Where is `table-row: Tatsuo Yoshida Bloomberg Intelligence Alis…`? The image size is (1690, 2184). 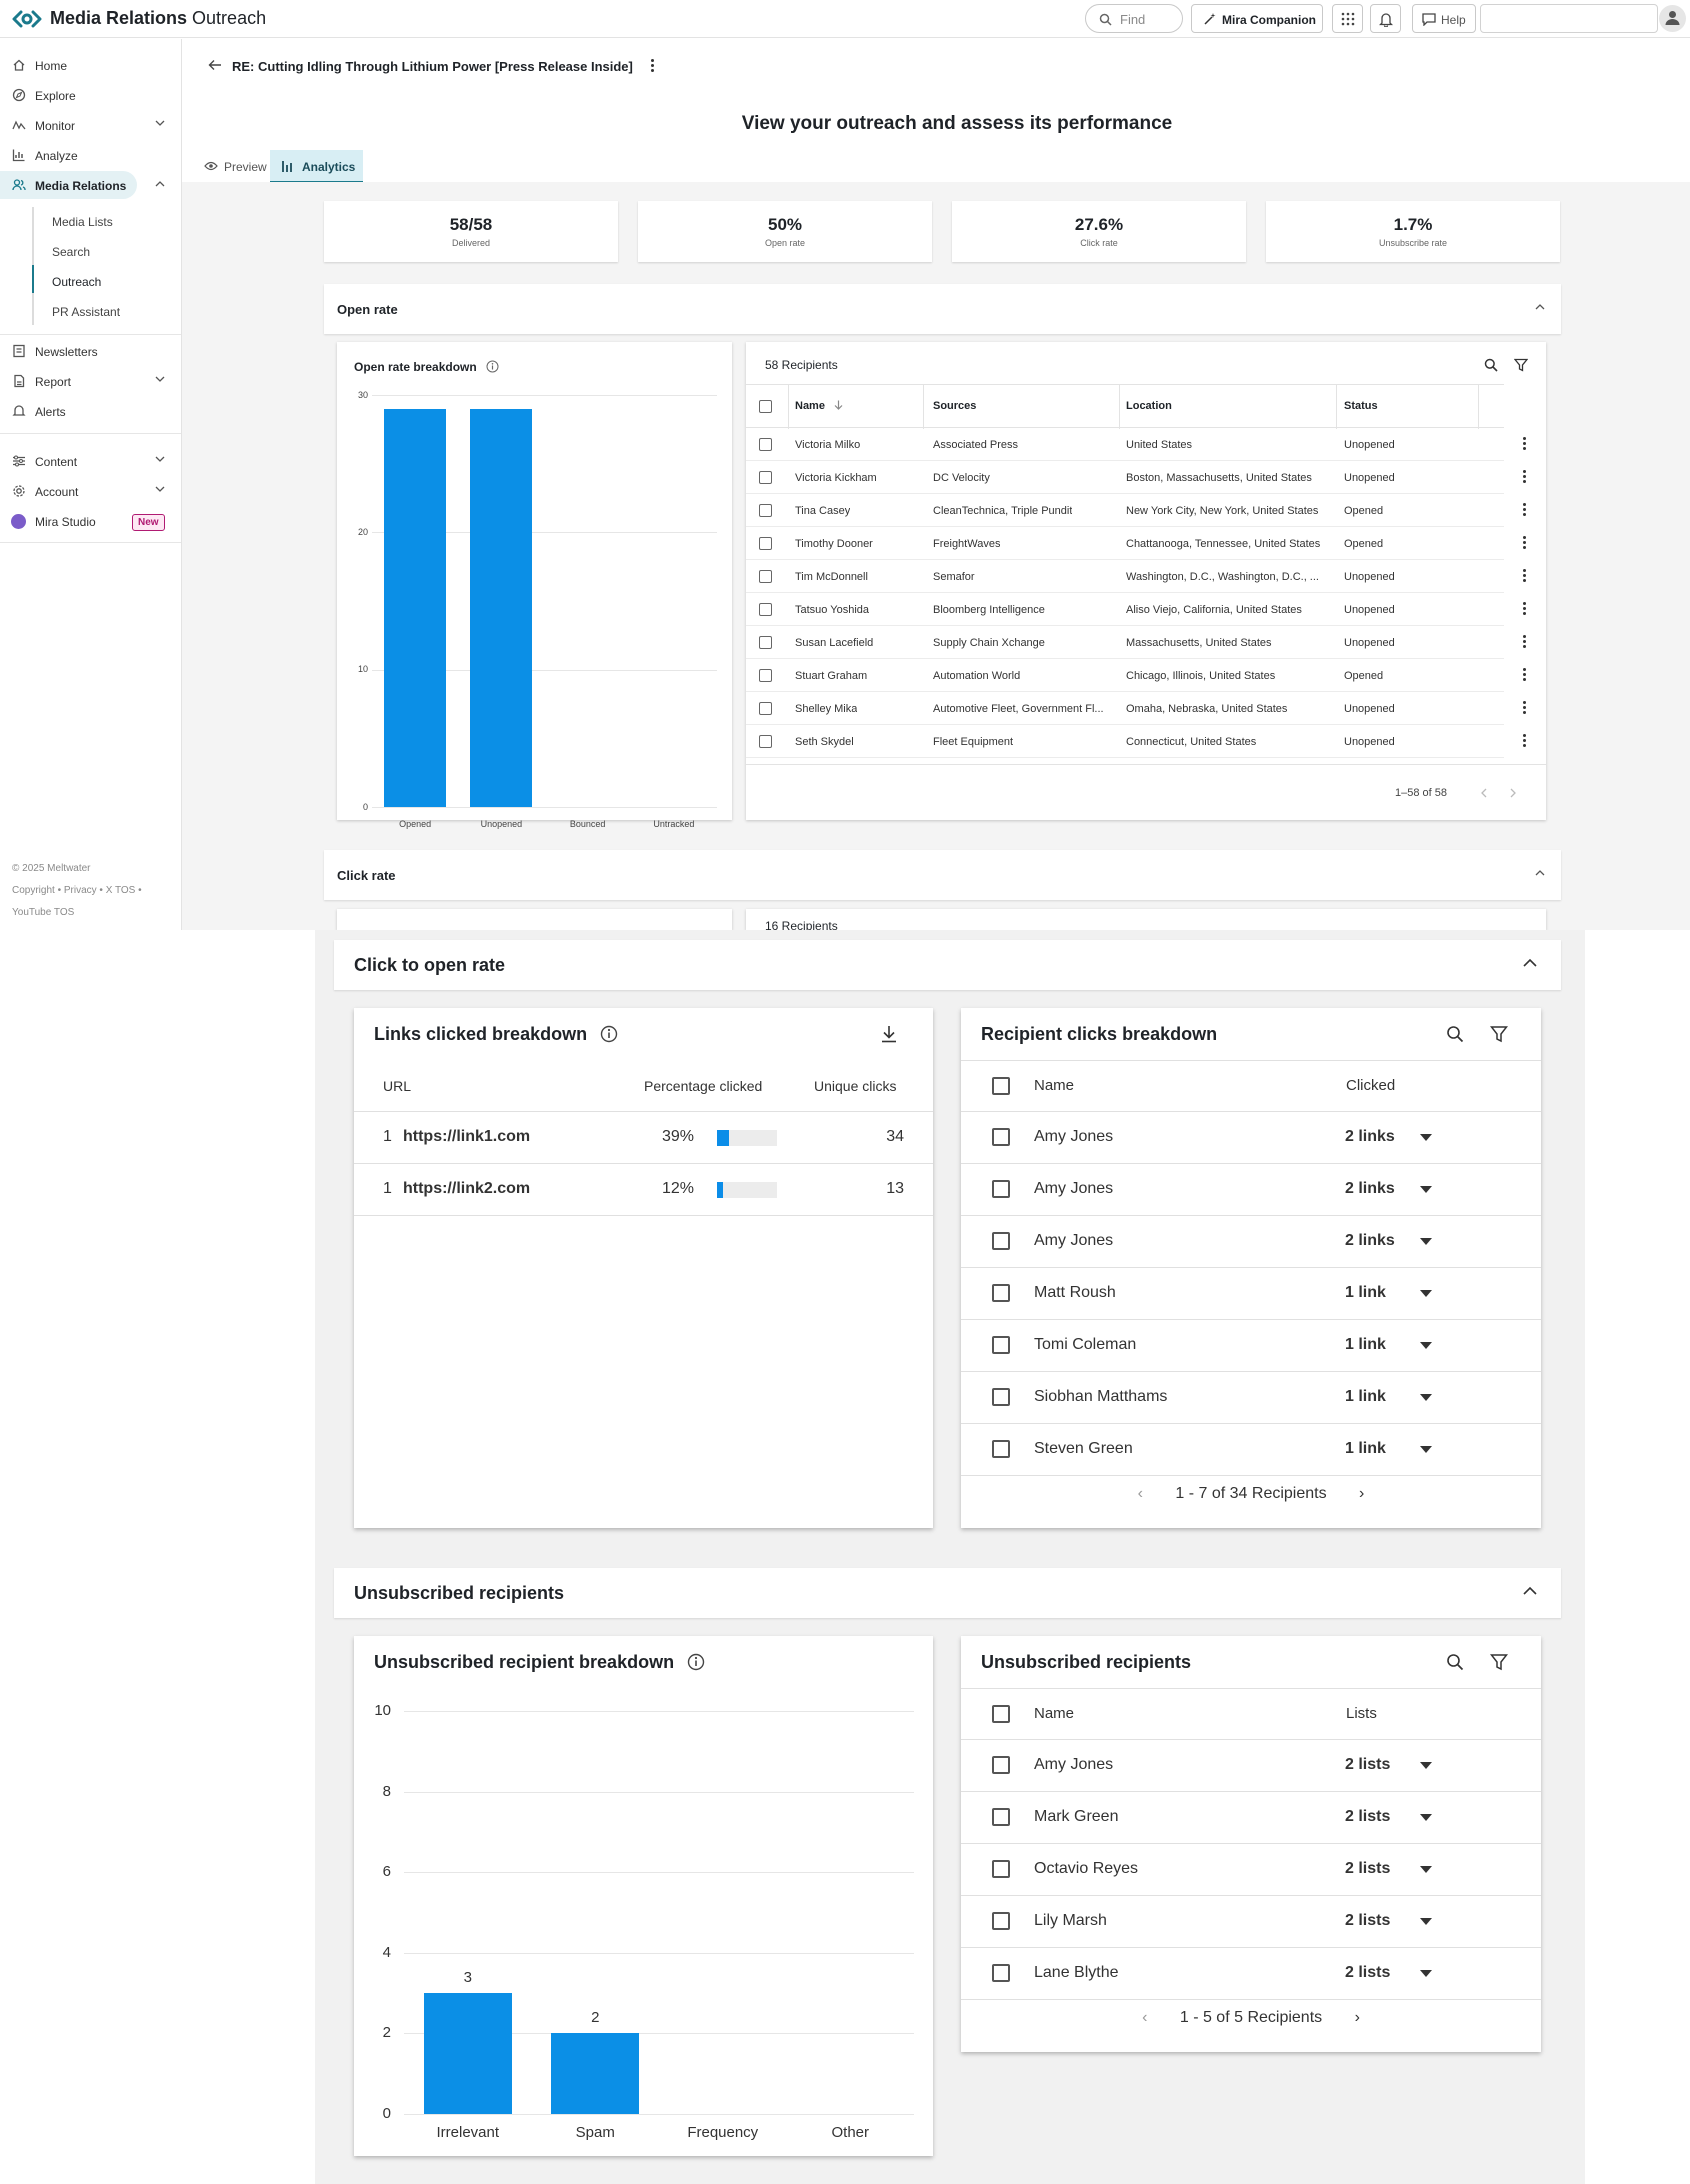
table-row: Tatsuo Yoshida Bloomberg Intelligence Alis… is located at coordinates (1136, 609).